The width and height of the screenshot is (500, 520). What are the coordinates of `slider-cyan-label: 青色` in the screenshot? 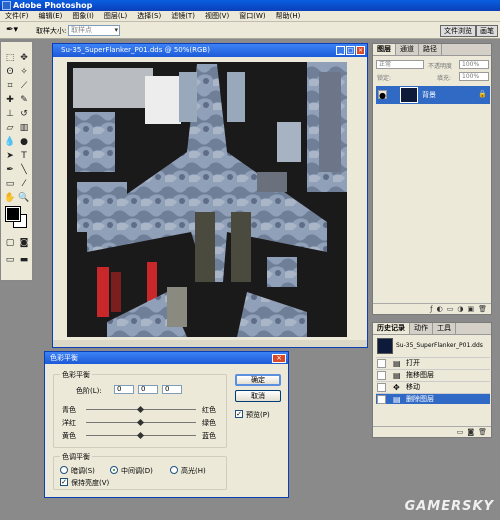 It's located at (69, 410).